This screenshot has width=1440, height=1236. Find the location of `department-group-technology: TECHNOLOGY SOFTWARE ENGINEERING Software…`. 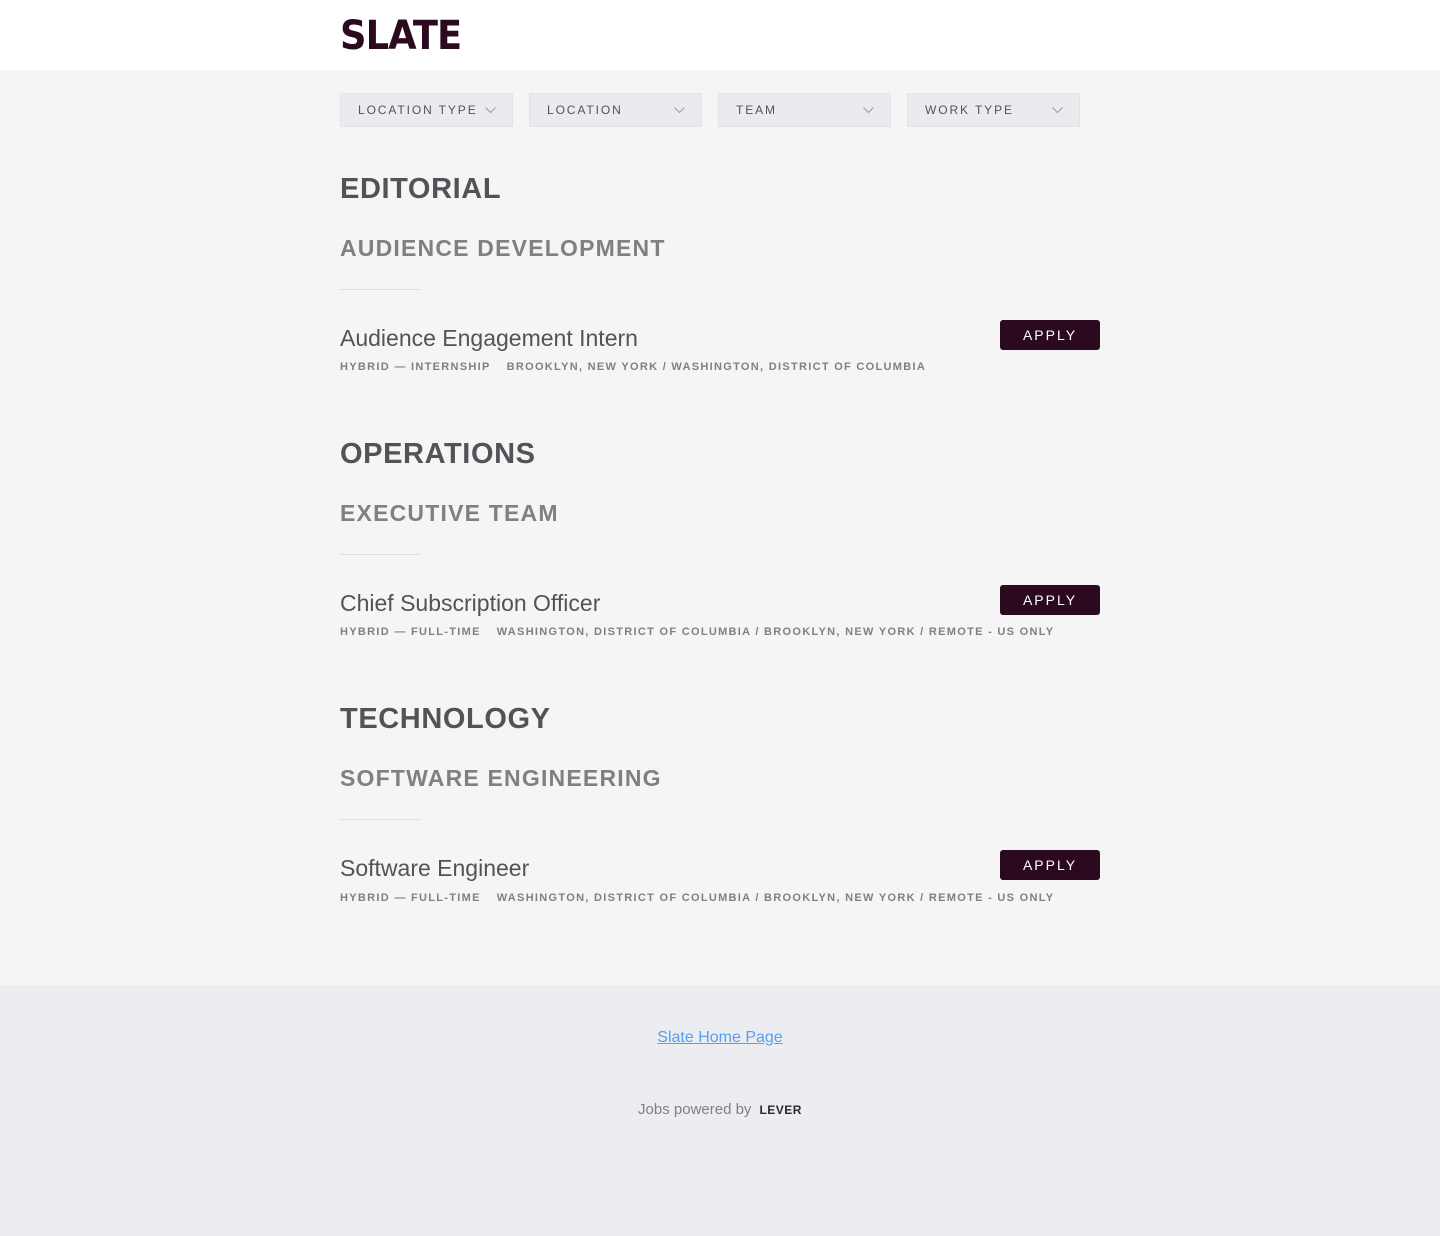

department-group-technology: TECHNOLOGY SOFTWARE ENGINEERING Software… is located at coordinates (720, 803).